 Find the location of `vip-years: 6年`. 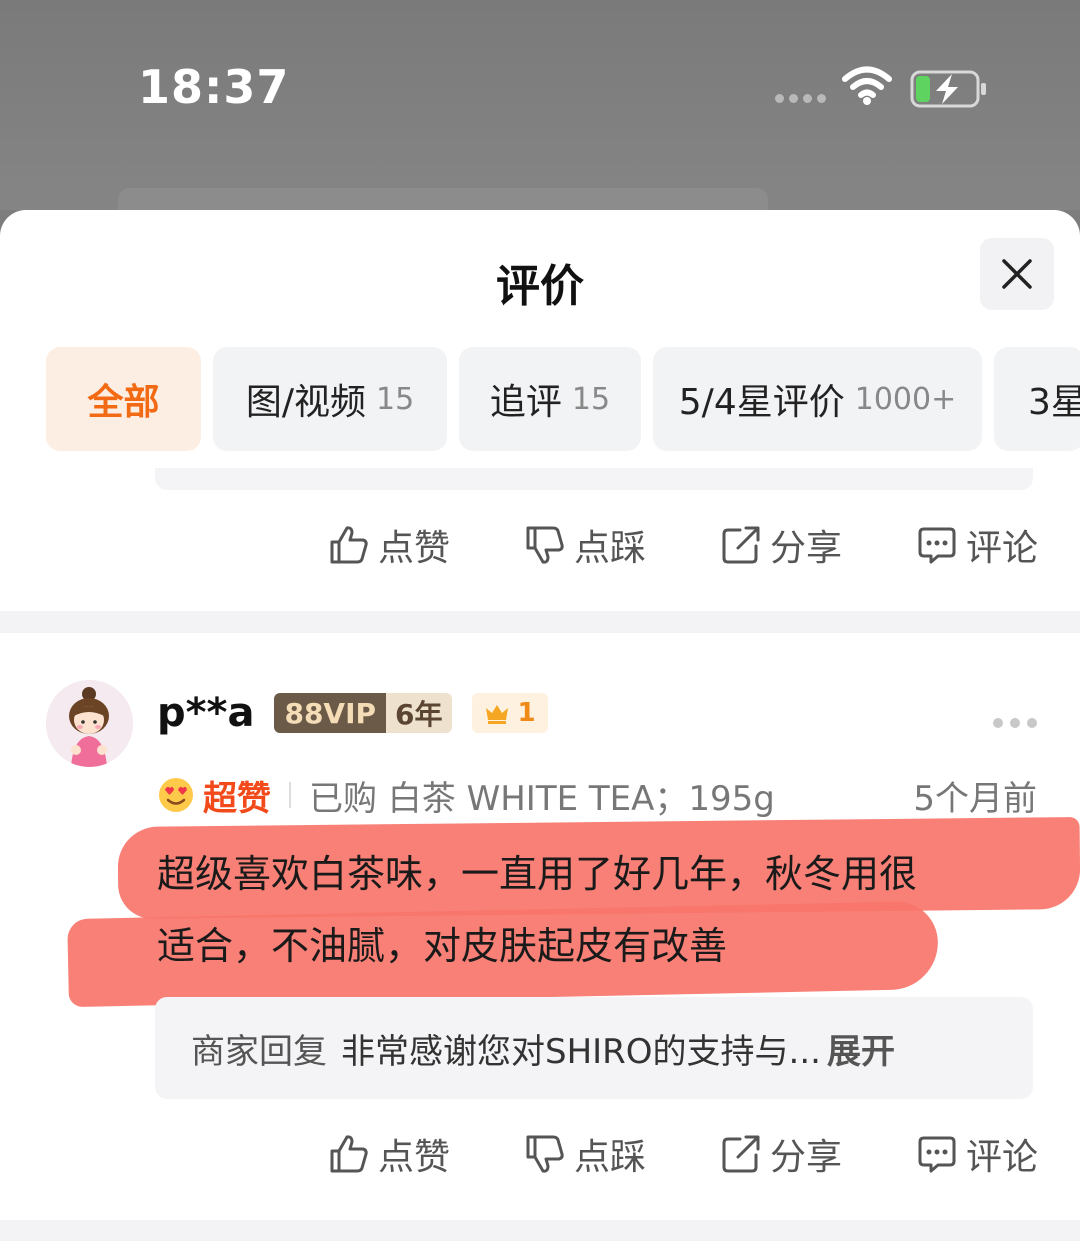

vip-years: 6年 is located at coordinates (419, 713).